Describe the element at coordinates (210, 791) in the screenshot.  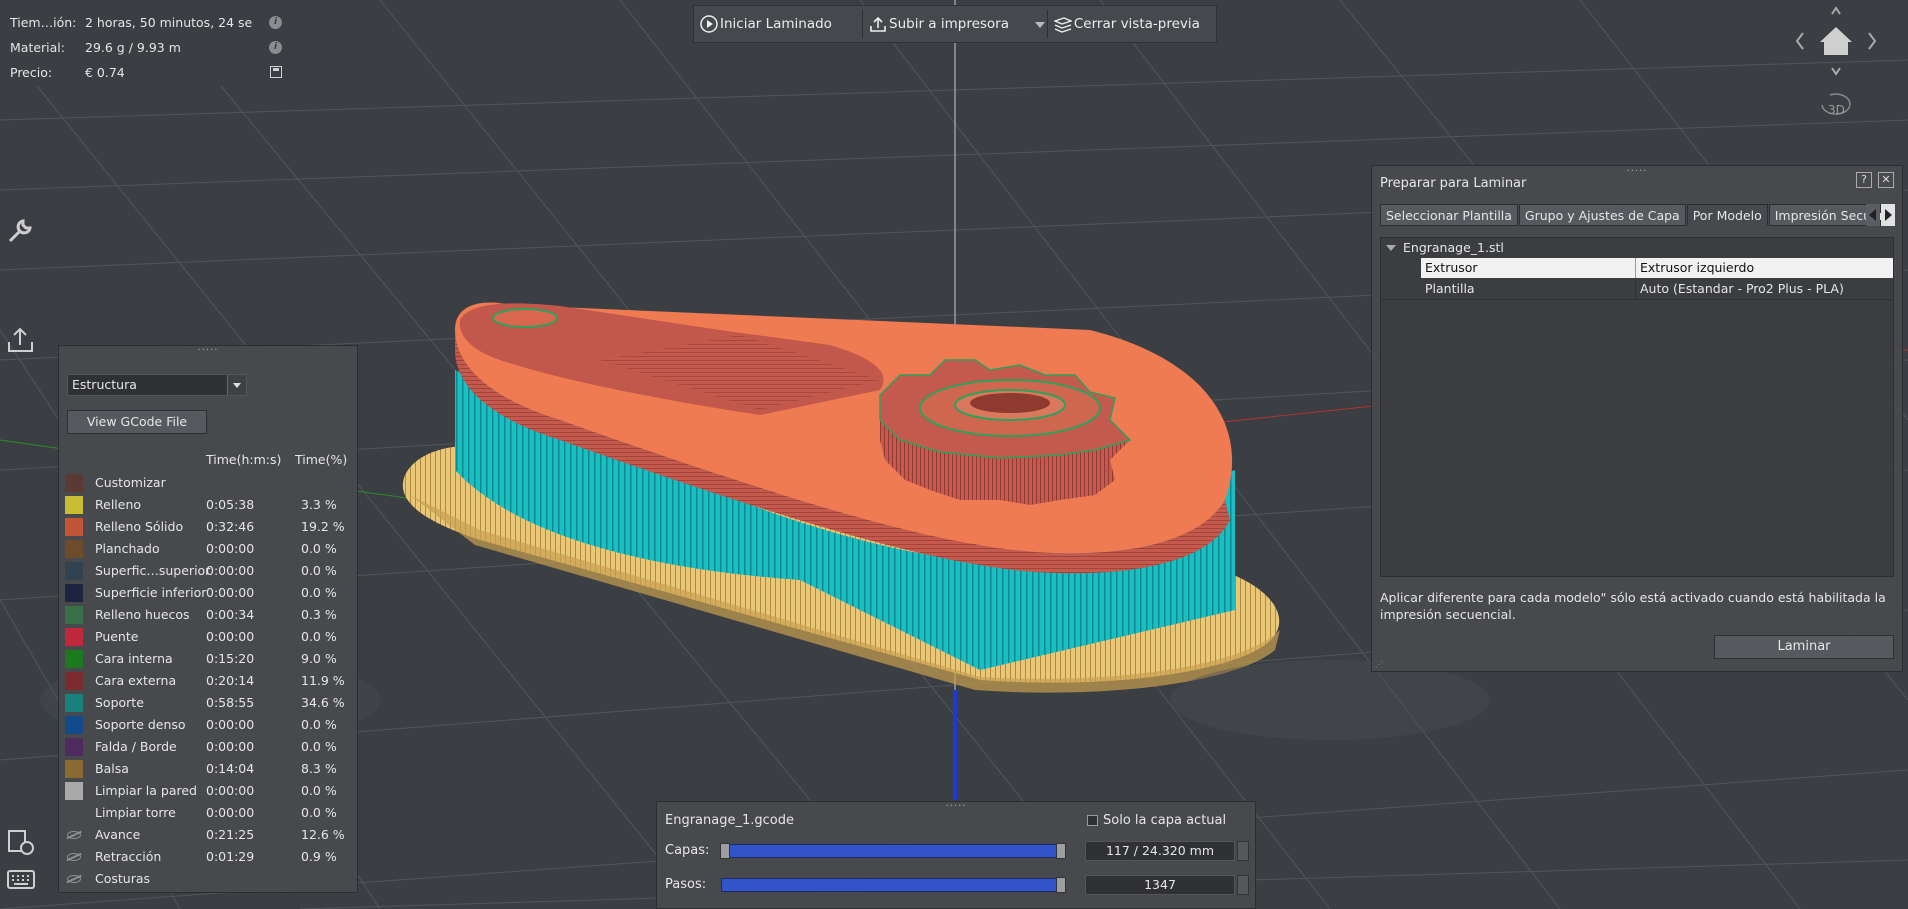
I see `legend-row: Limpiar la pared 0:00:00 0.0 %` at that location.